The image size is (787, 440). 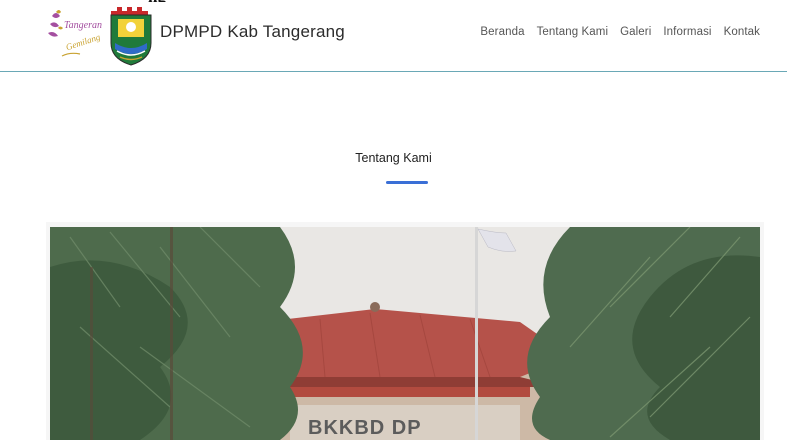 What do you see at coordinates (83, 25) in the screenshot?
I see `logo-tangerang-text: Tangerang` at bounding box center [83, 25].